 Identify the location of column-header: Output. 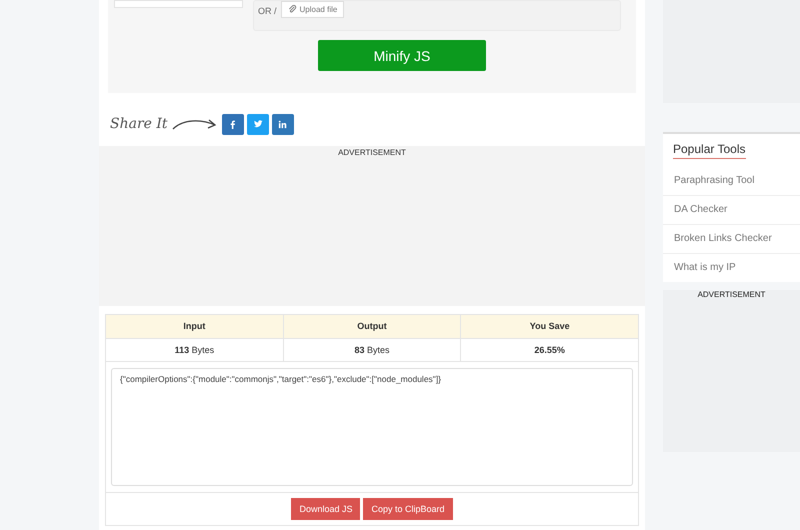
(373, 327).